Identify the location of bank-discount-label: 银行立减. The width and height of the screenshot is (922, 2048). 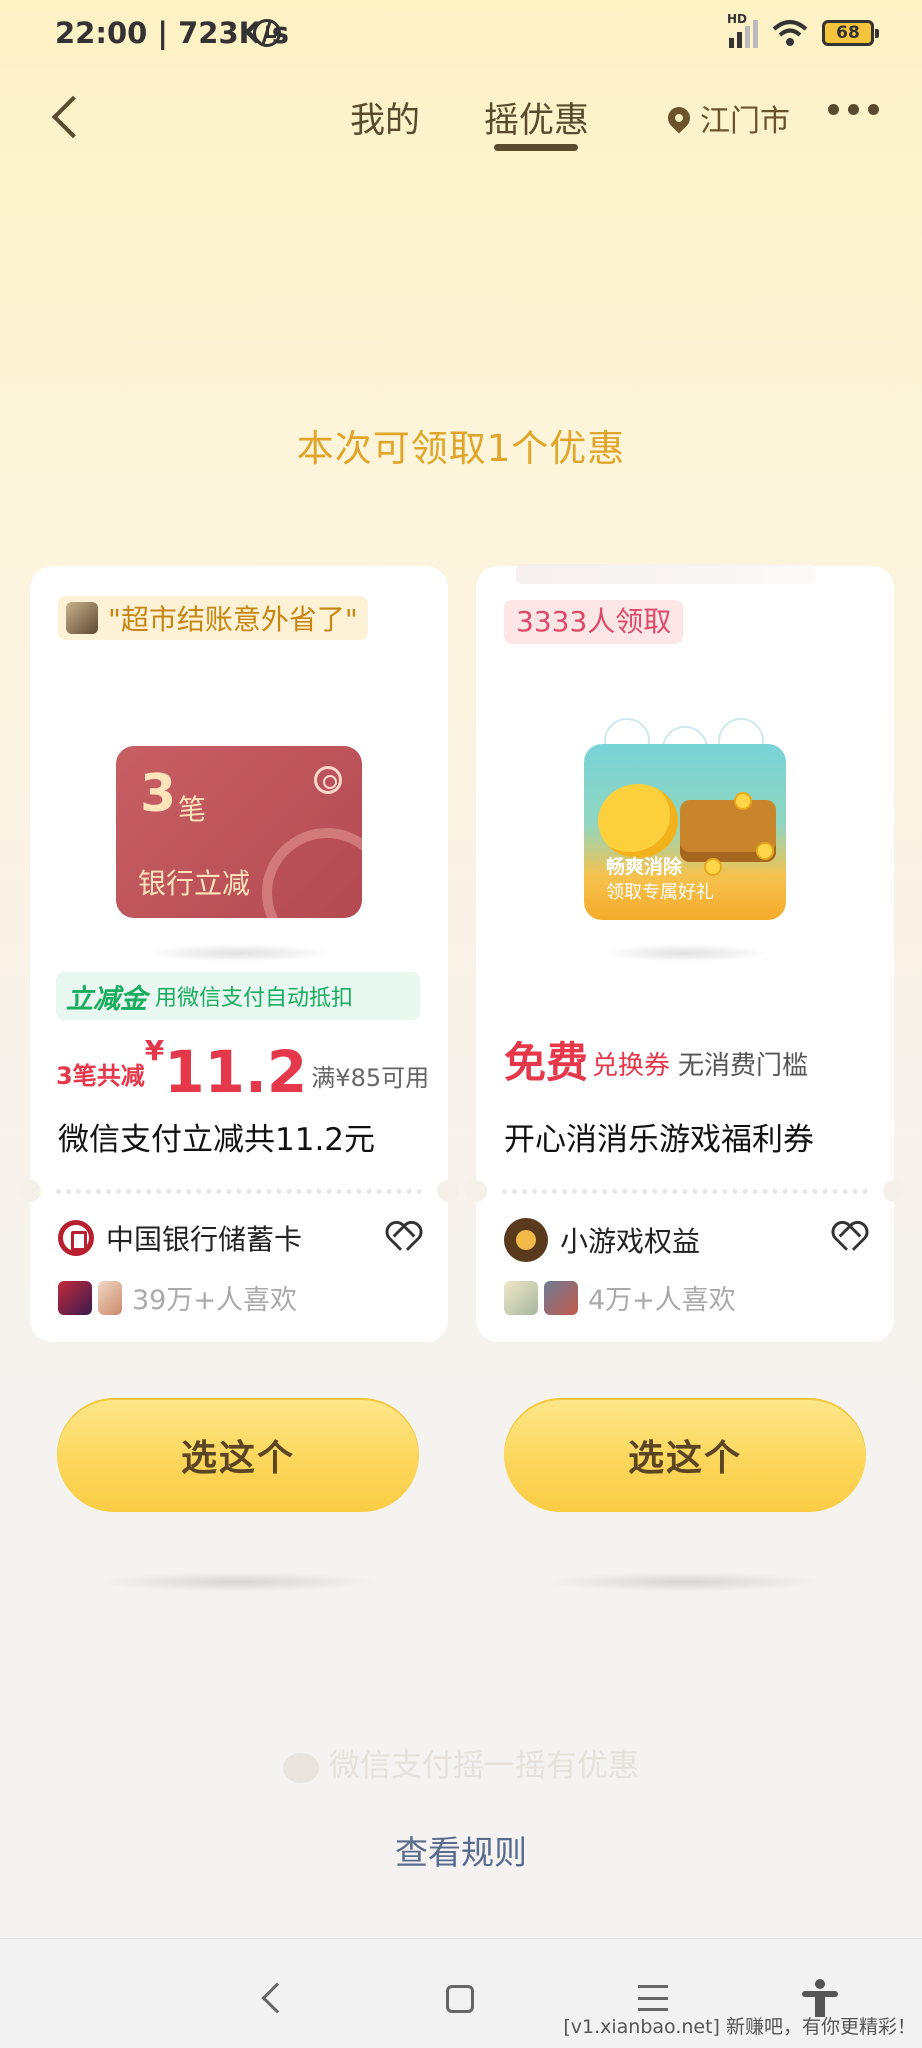
(194, 883).